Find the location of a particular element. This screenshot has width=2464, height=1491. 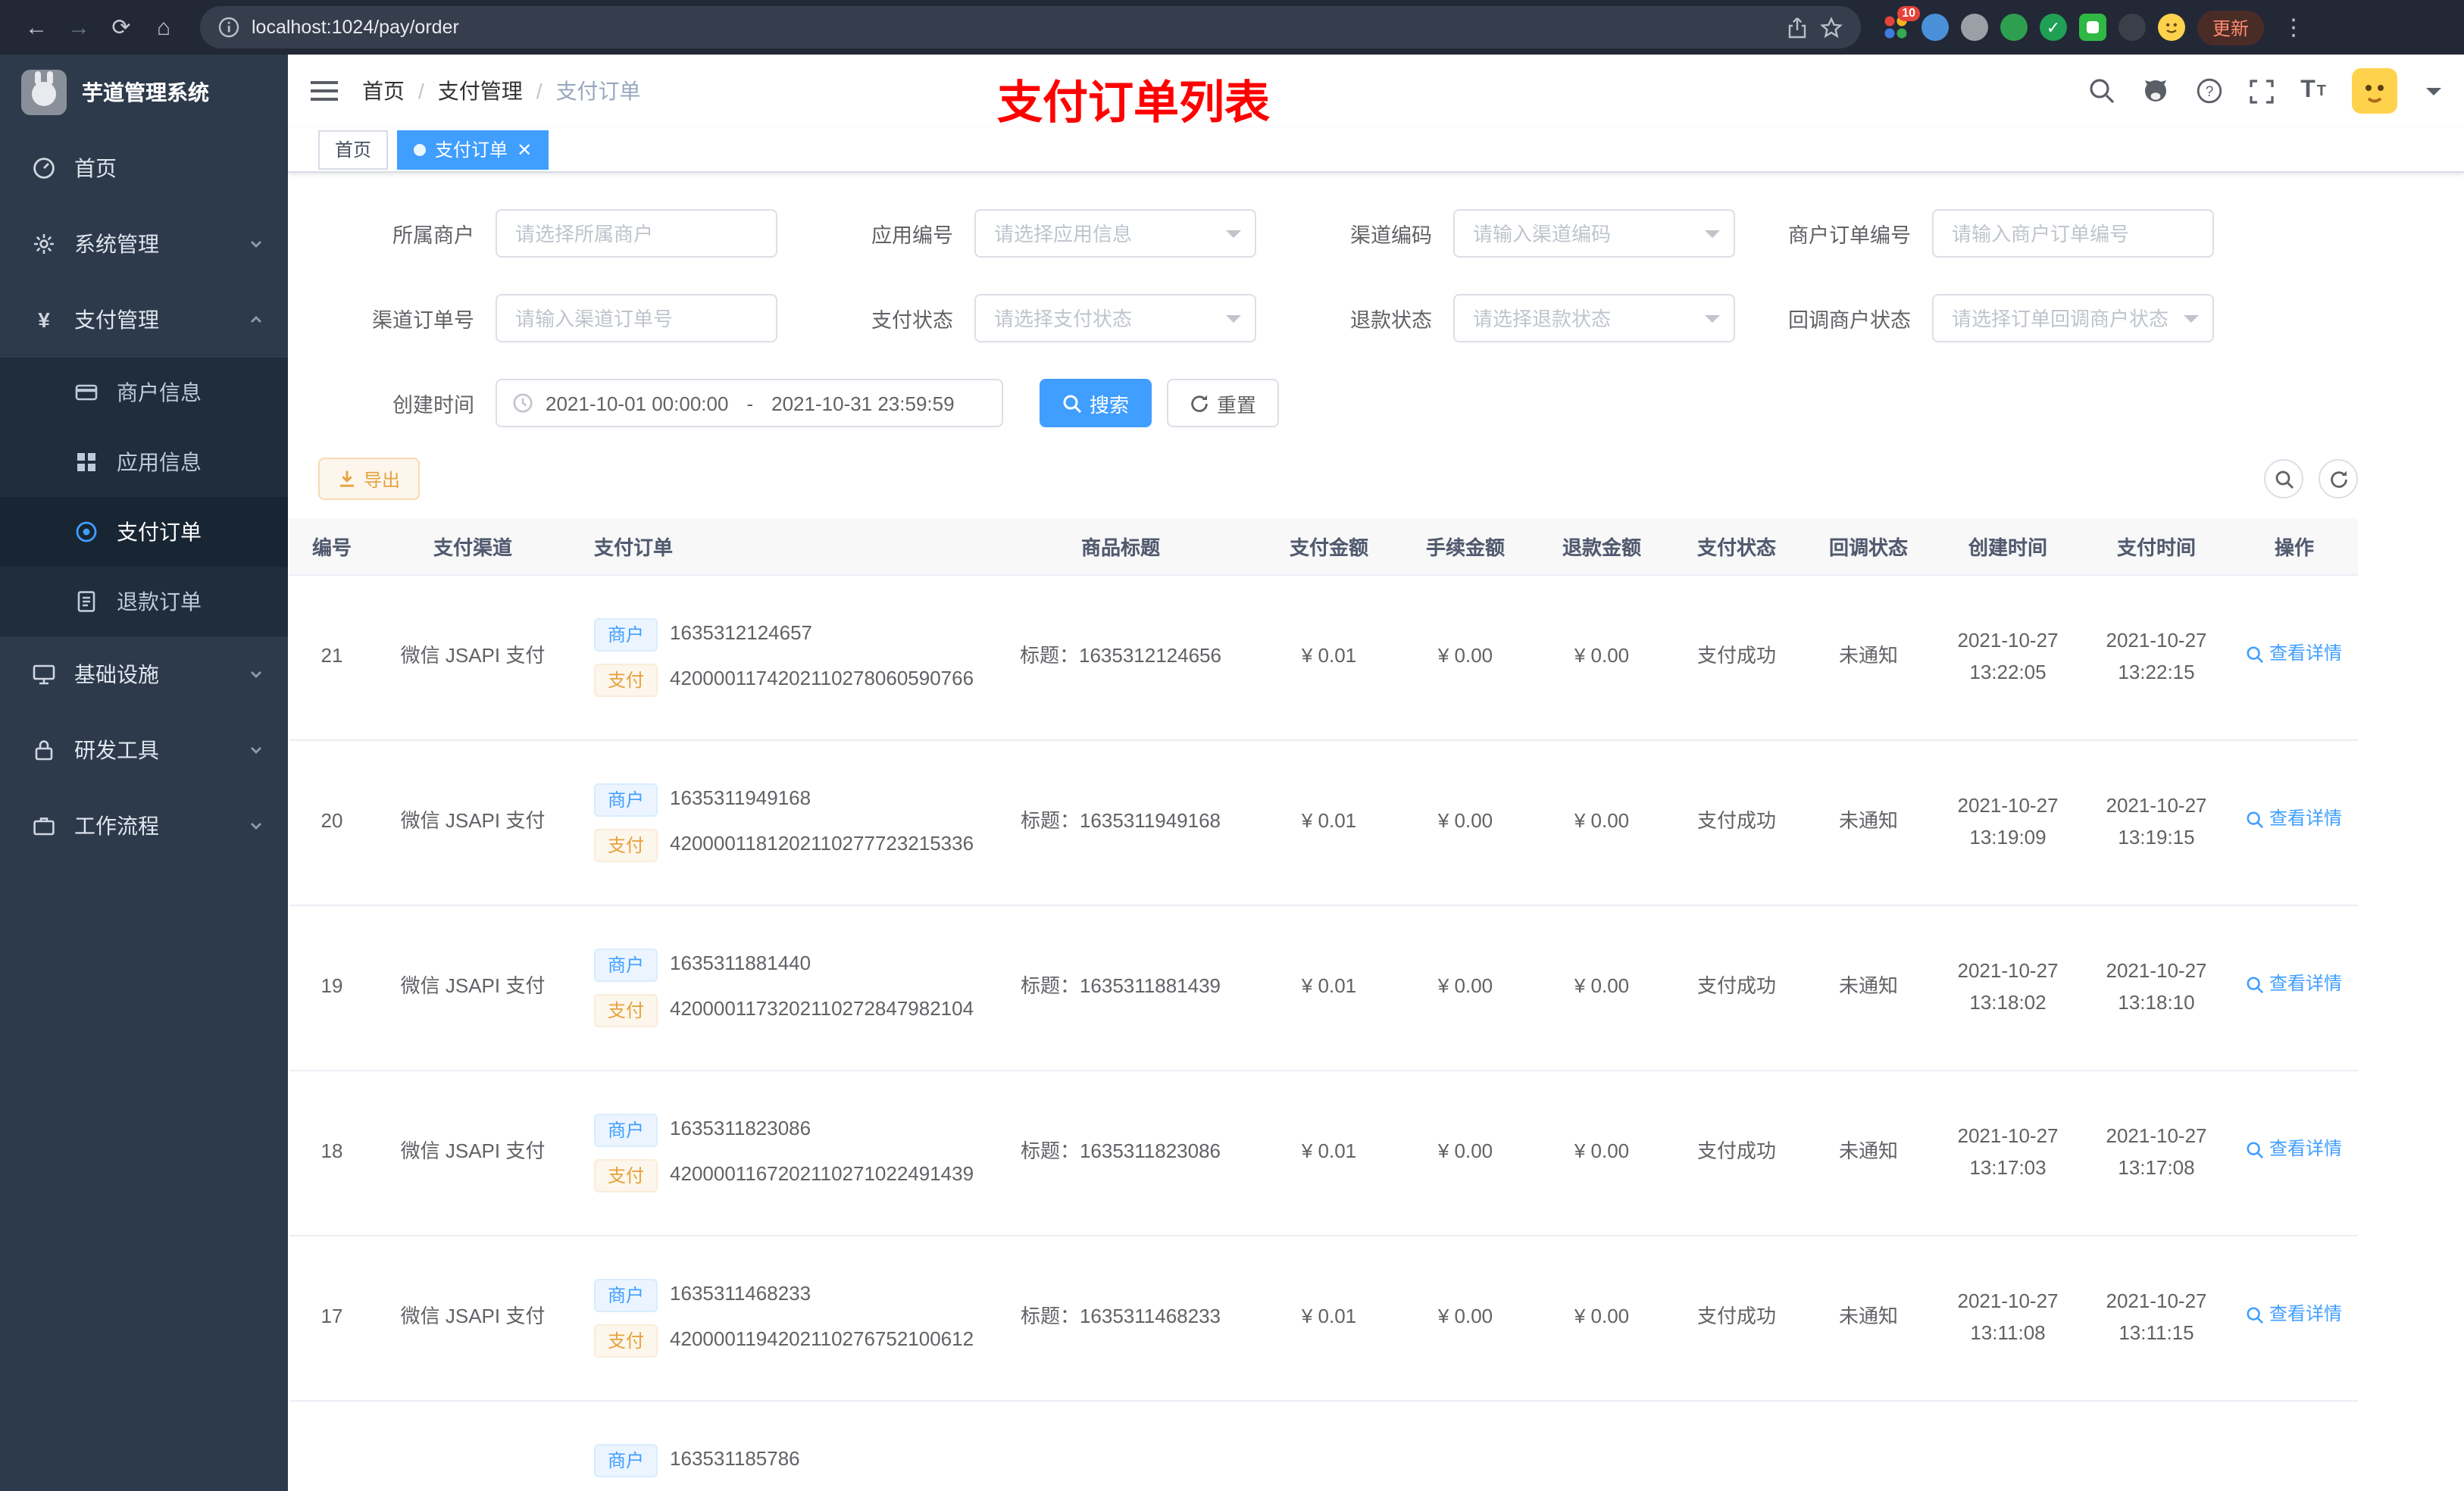

pay-status-select is located at coordinates (1115, 318).